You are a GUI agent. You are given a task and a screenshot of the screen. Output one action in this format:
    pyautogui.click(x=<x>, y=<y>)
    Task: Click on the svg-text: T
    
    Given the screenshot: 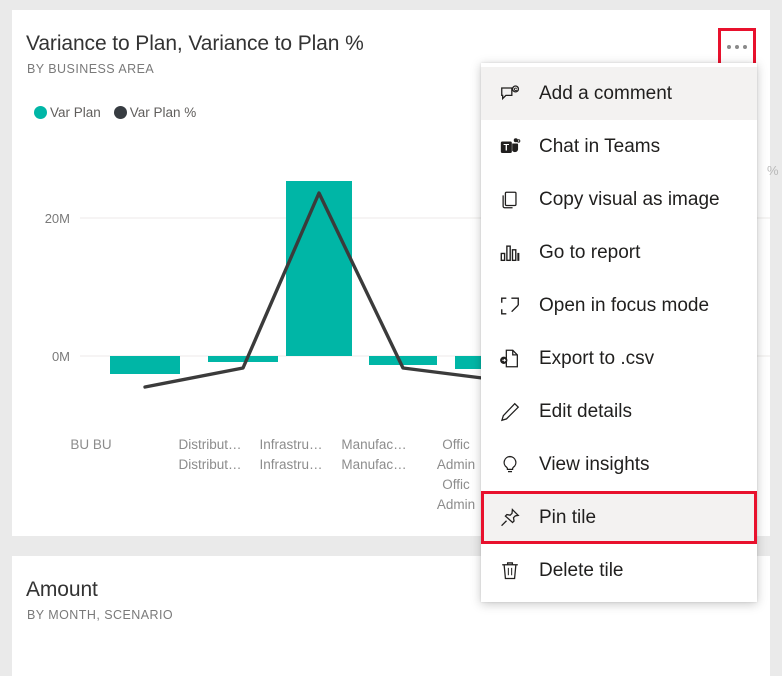 What is the action you would take?
    pyautogui.click(x=507, y=147)
    